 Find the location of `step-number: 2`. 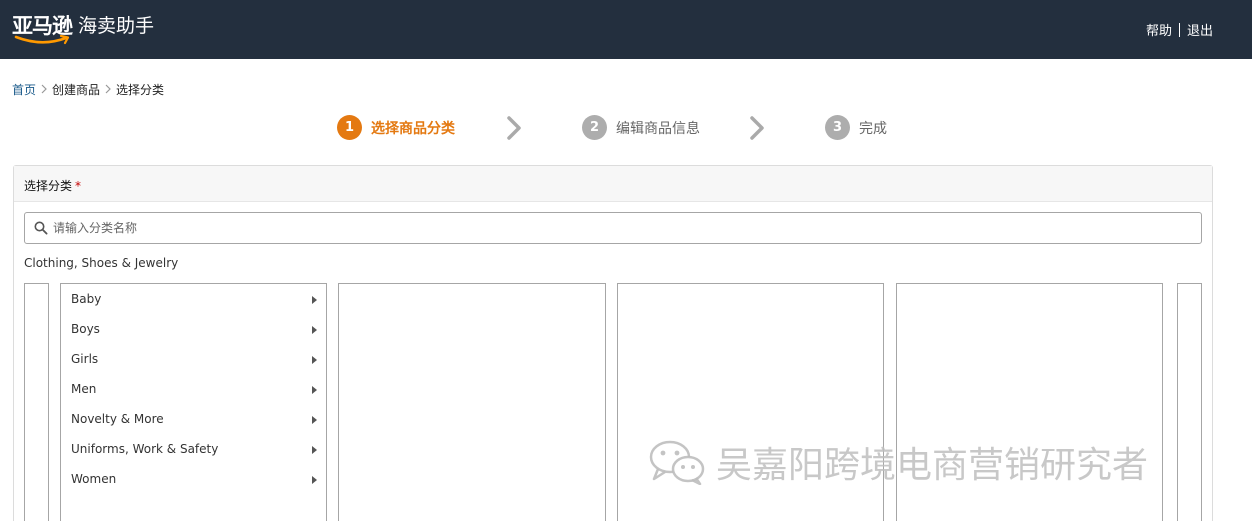

step-number: 2 is located at coordinates (594, 127).